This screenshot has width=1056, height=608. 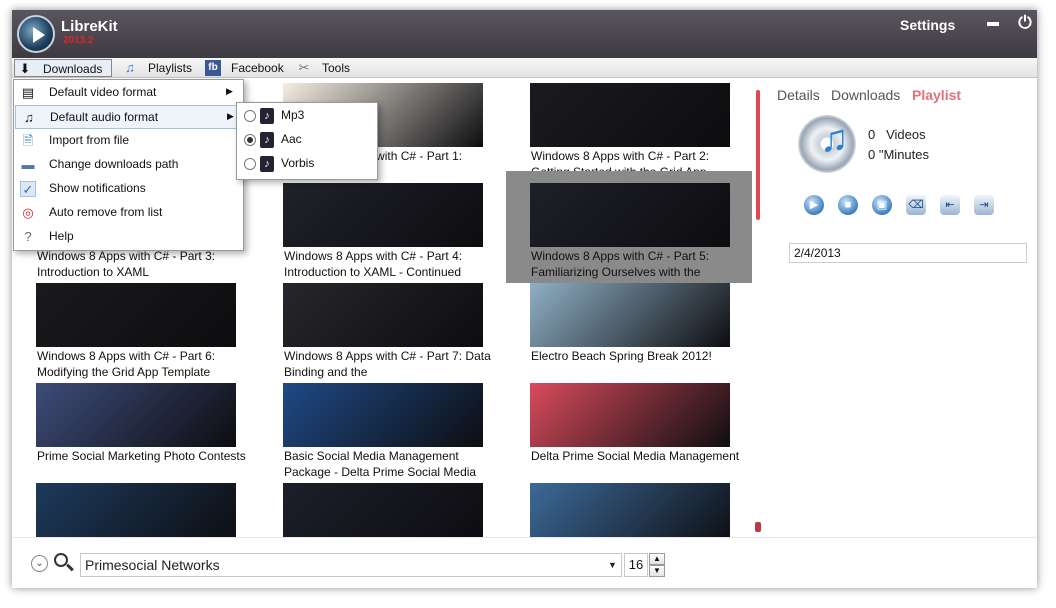 What do you see at coordinates (307, 164) in the screenshot?
I see `audio-option-vorbis: ♪ Vorbis` at bounding box center [307, 164].